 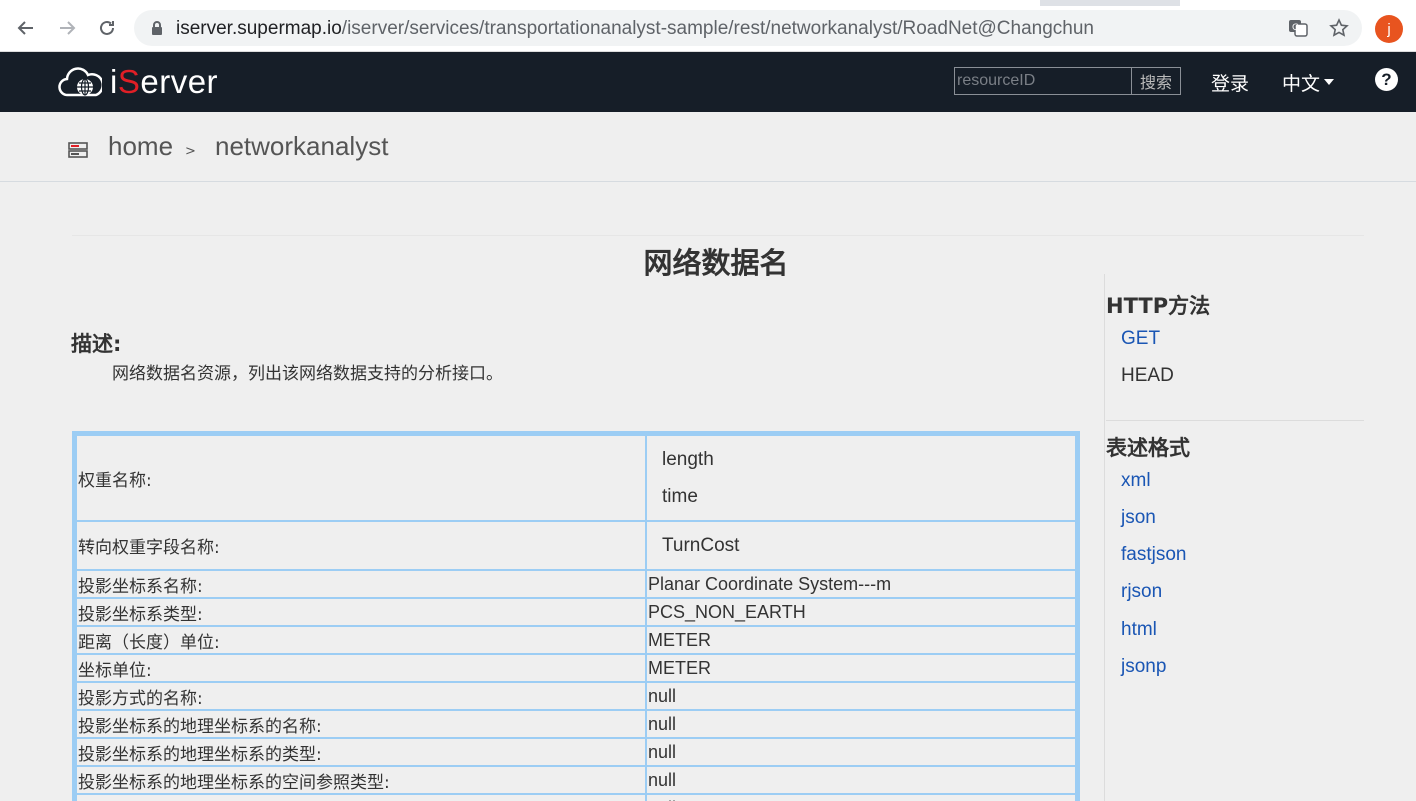 I want to click on row-value: PCS_NON_EARTH, so click(x=861, y=612).